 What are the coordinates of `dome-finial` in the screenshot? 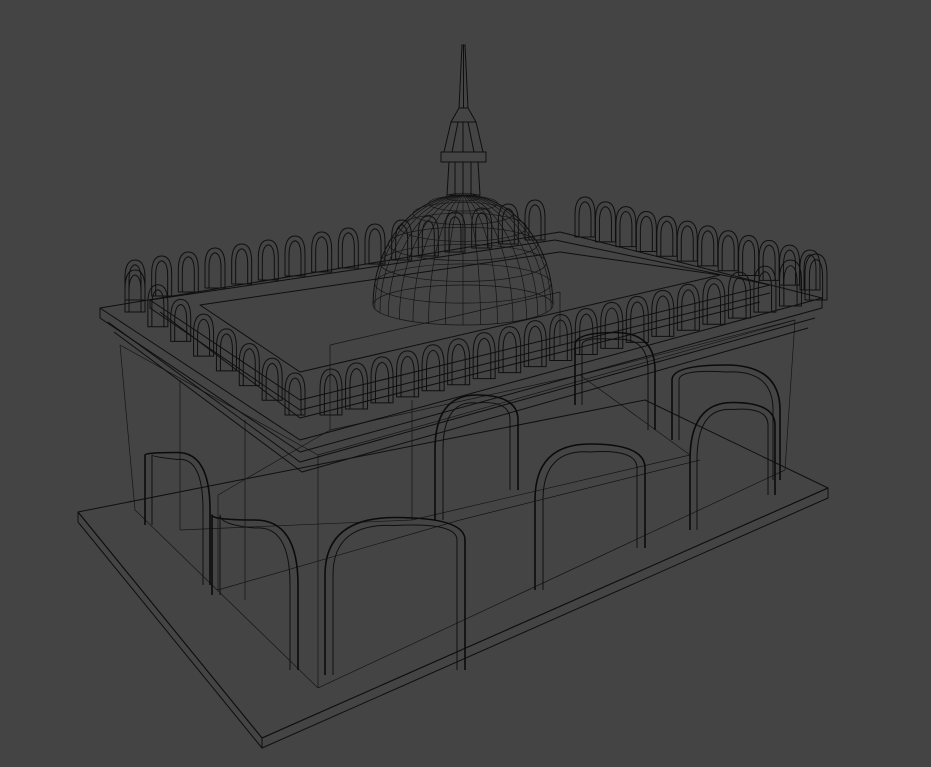 It's located at (463, 120).